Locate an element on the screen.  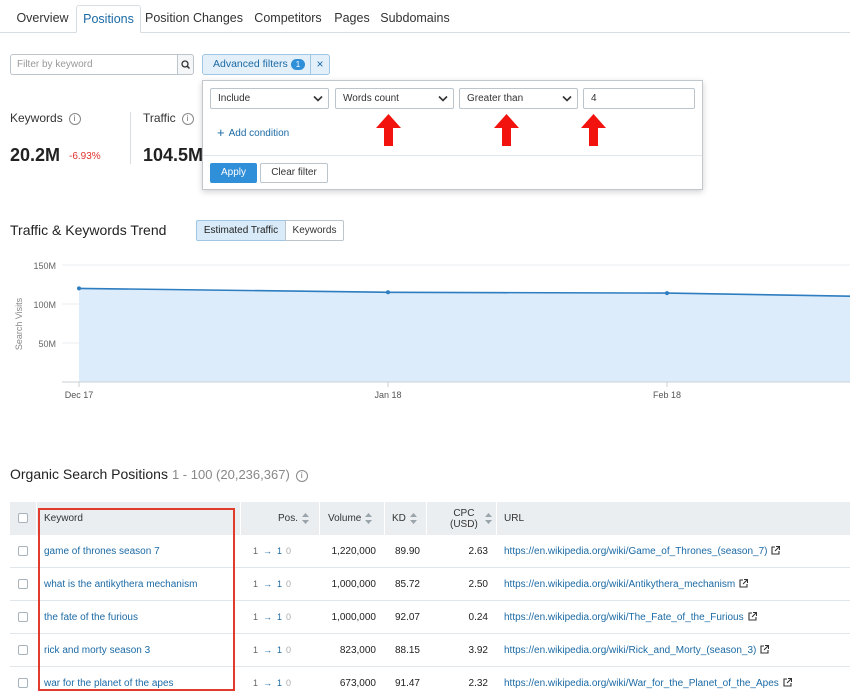
column-header-url: URL is located at coordinates (514, 518).